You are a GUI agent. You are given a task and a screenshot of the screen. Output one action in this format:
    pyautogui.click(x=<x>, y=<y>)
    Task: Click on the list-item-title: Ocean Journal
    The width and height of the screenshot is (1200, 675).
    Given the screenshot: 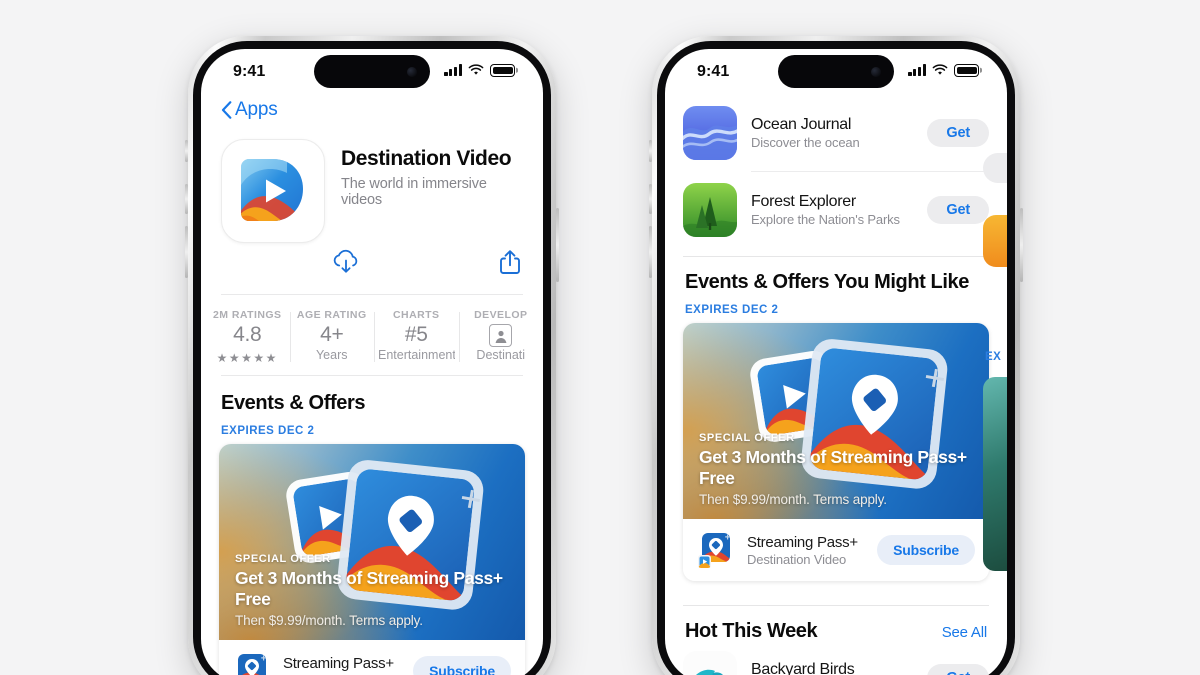 What is the action you would take?
    pyautogui.click(x=801, y=124)
    